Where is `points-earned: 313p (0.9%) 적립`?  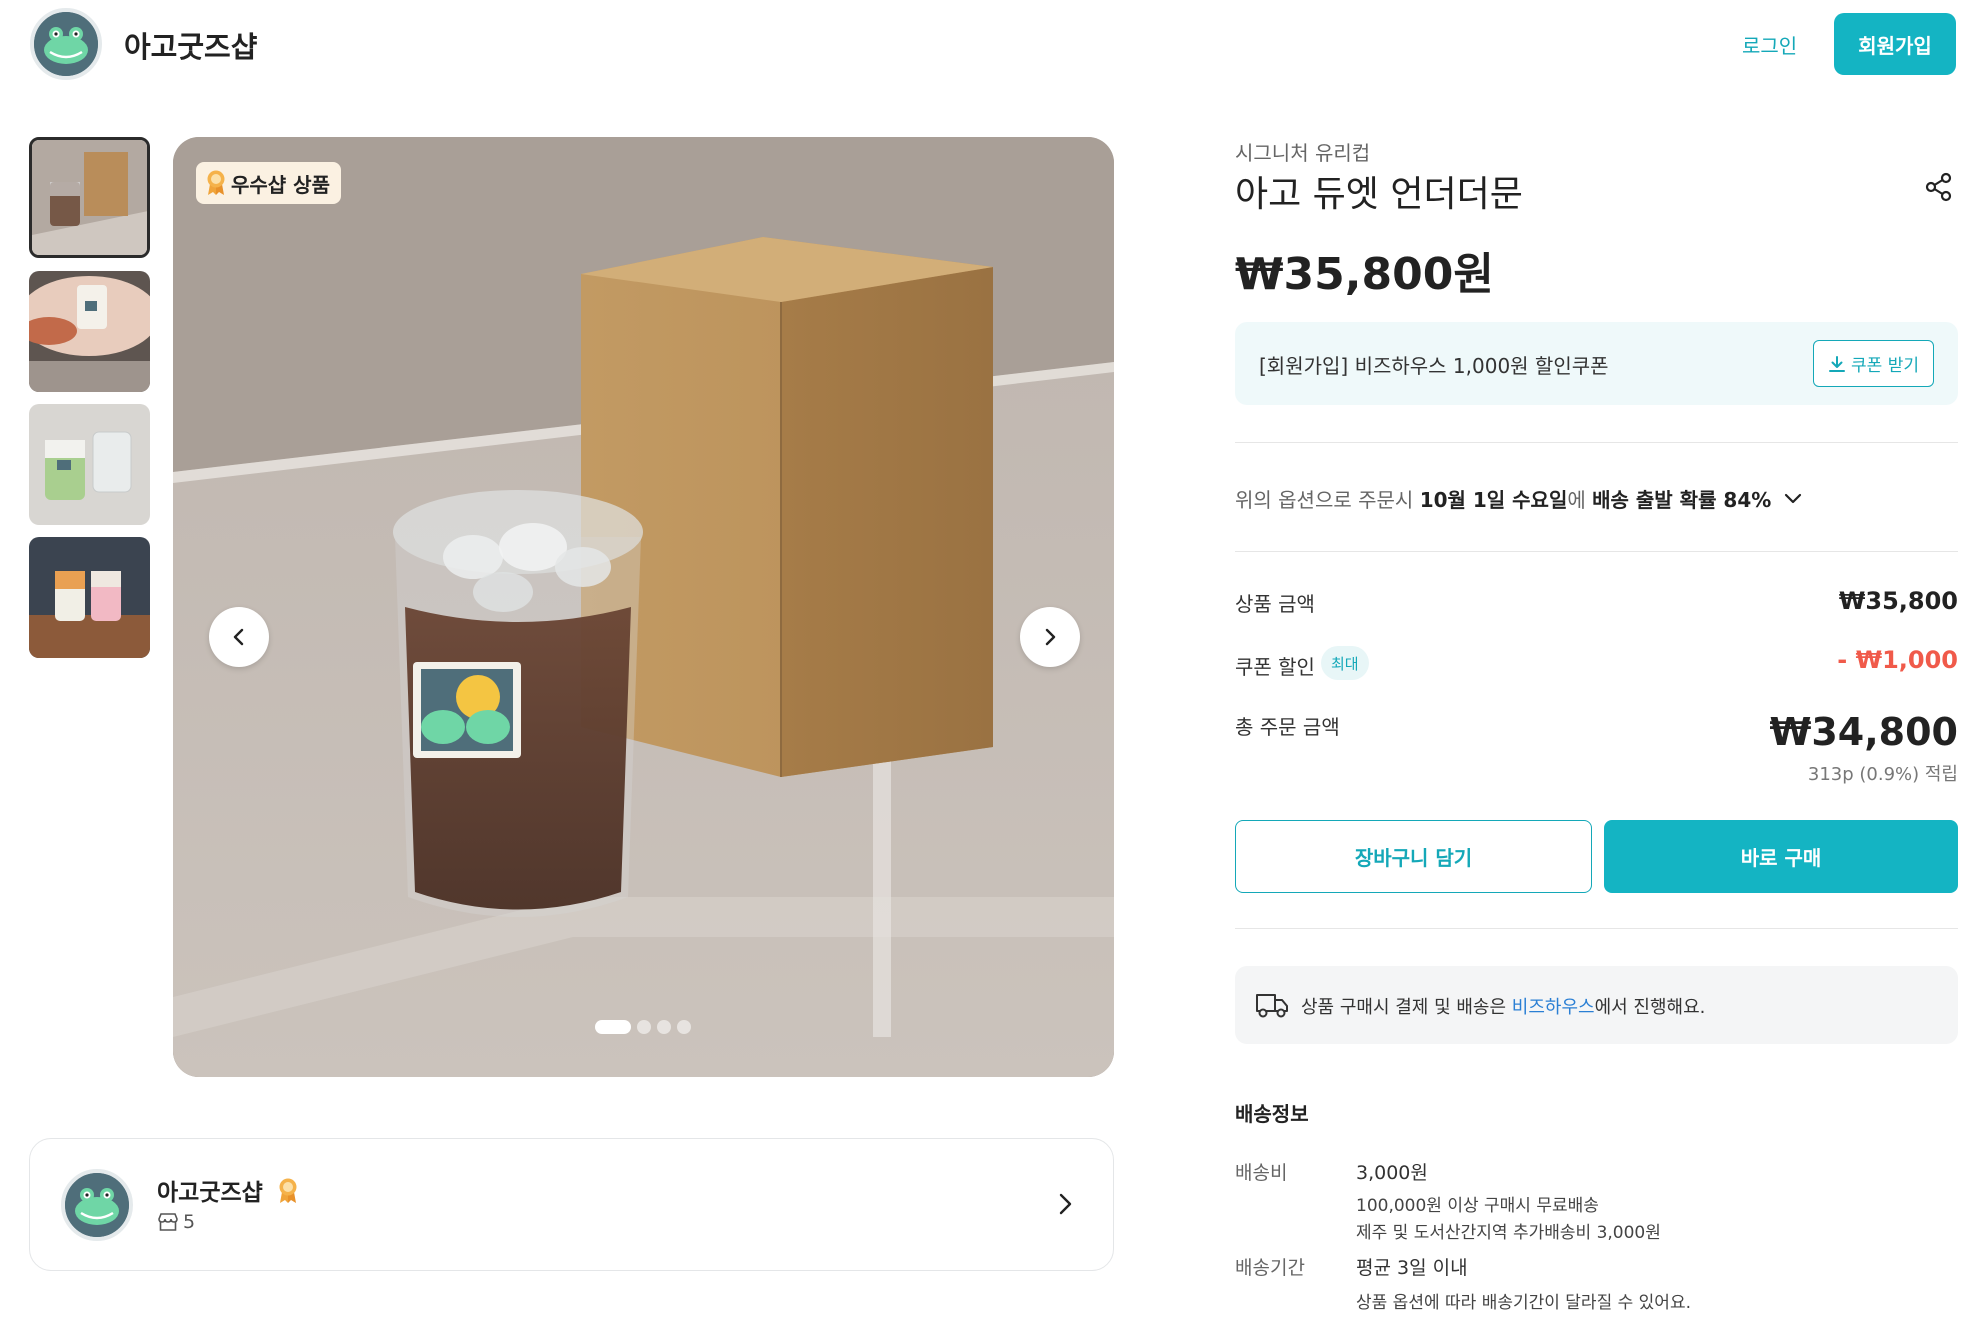
points-earned: 313p (0.9%) 적립 is located at coordinates (1882, 774).